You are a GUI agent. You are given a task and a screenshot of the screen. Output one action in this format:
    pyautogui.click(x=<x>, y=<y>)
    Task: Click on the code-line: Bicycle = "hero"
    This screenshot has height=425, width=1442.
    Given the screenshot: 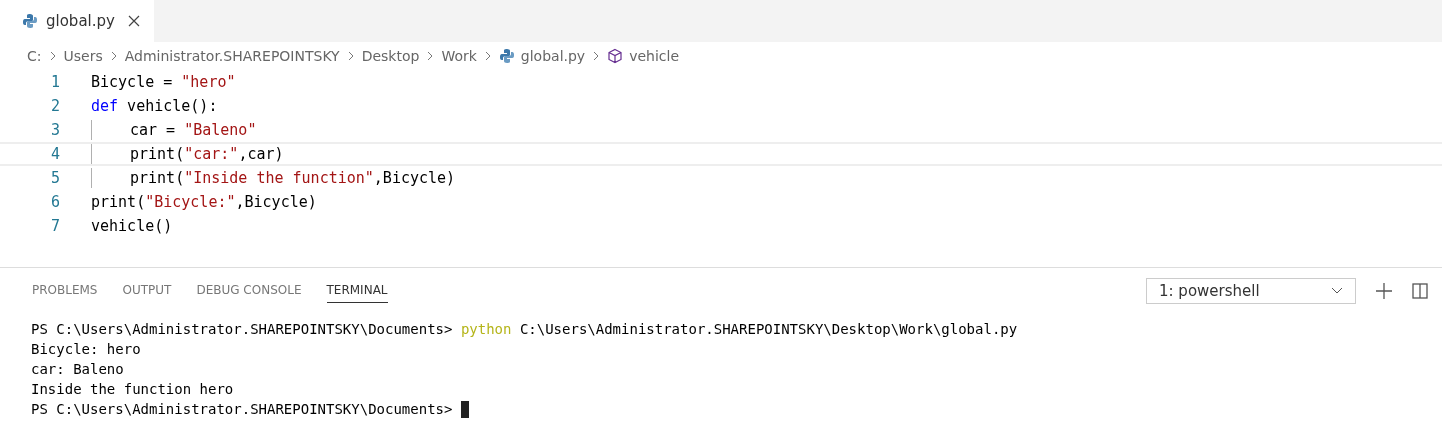 What is the action you would take?
    pyautogui.click(x=163, y=82)
    